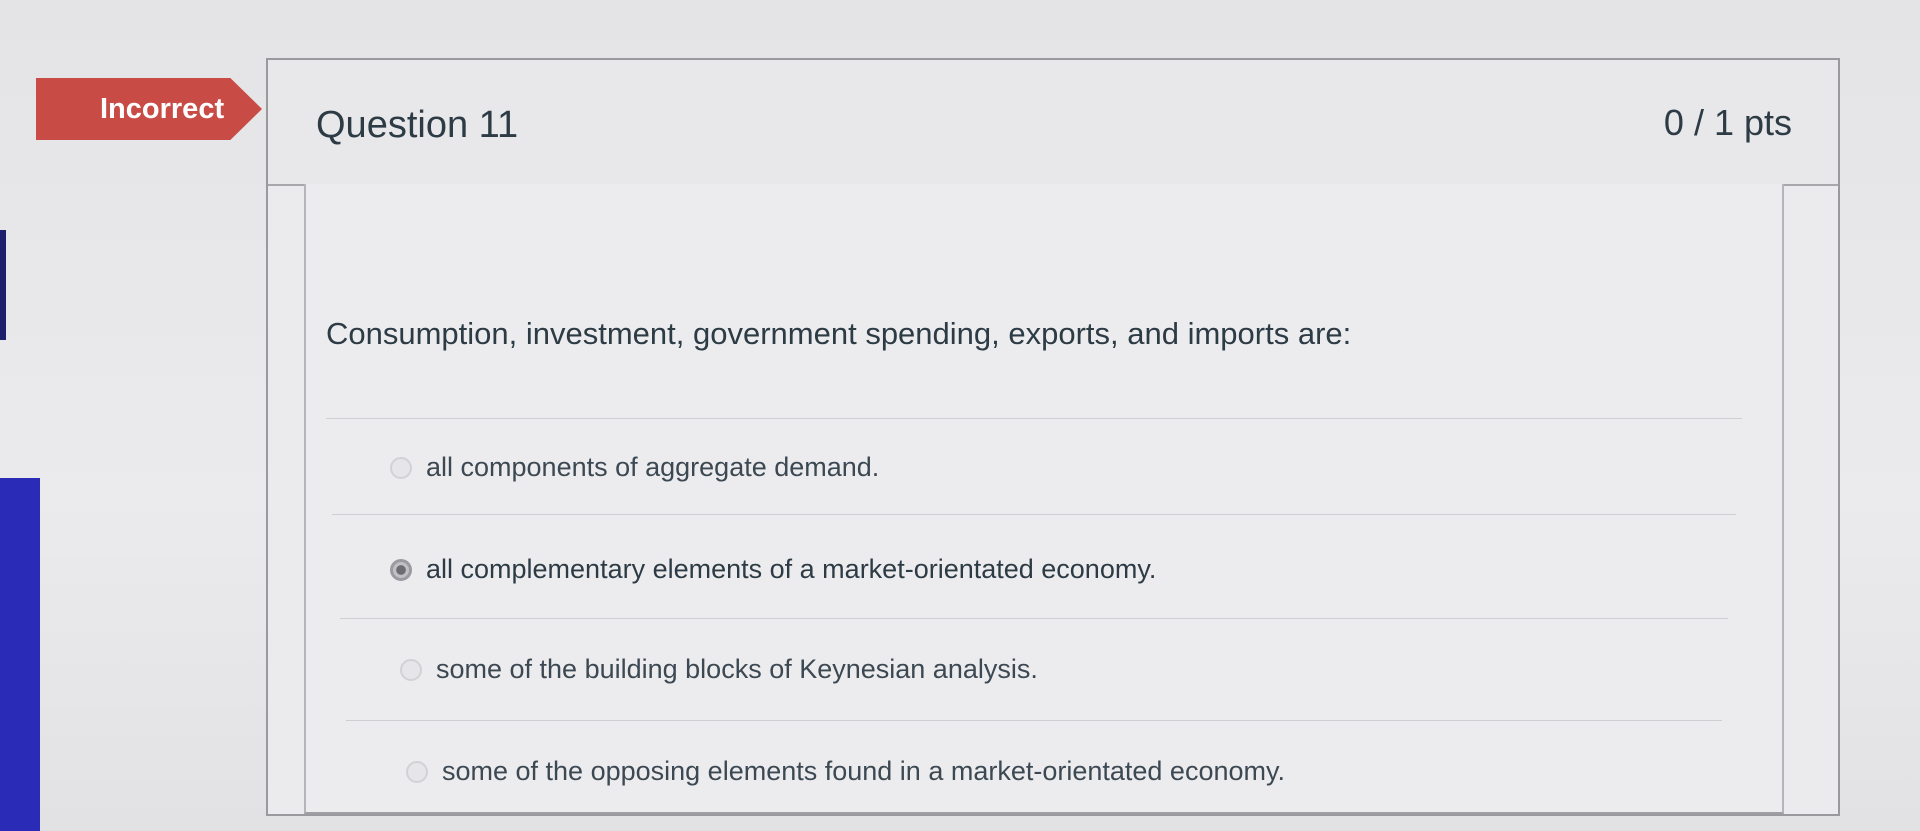 This screenshot has width=1920, height=831. I want to click on question-title: Question 11, so click(417, 125).